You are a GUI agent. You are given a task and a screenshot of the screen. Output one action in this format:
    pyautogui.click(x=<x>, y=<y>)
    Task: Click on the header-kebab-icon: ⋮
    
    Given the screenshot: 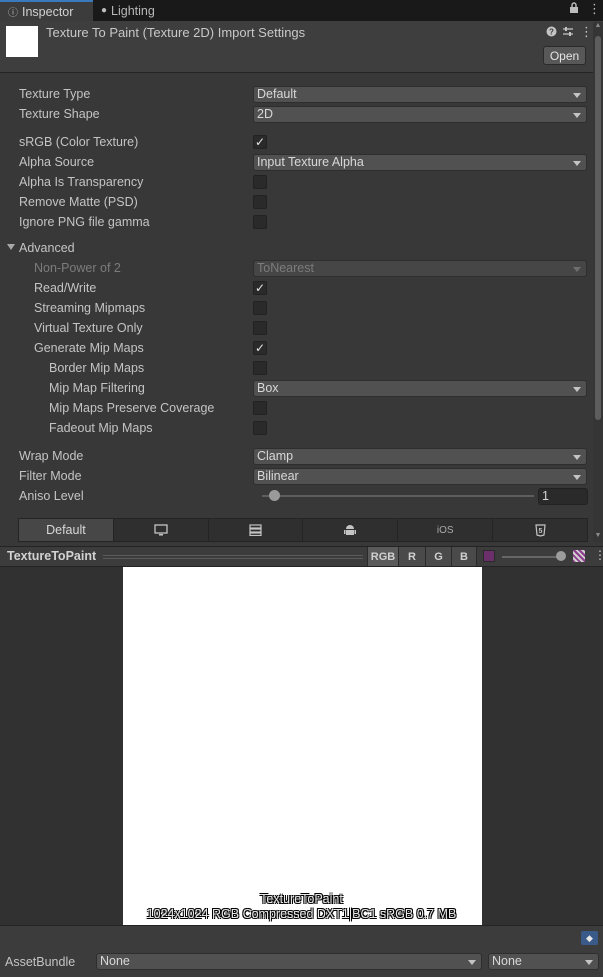 What is the action you would take?
    pyautogui.click(x=586, y=32)
    